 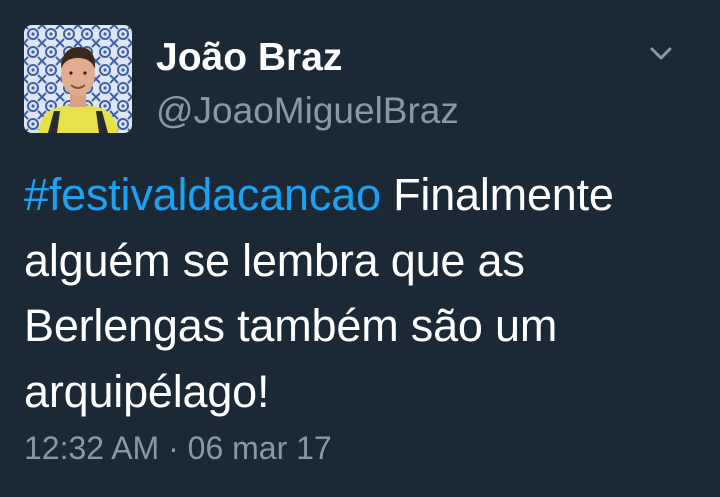 I want to click on tweet-date: 06 mar 17, so click(x=259, y=448).